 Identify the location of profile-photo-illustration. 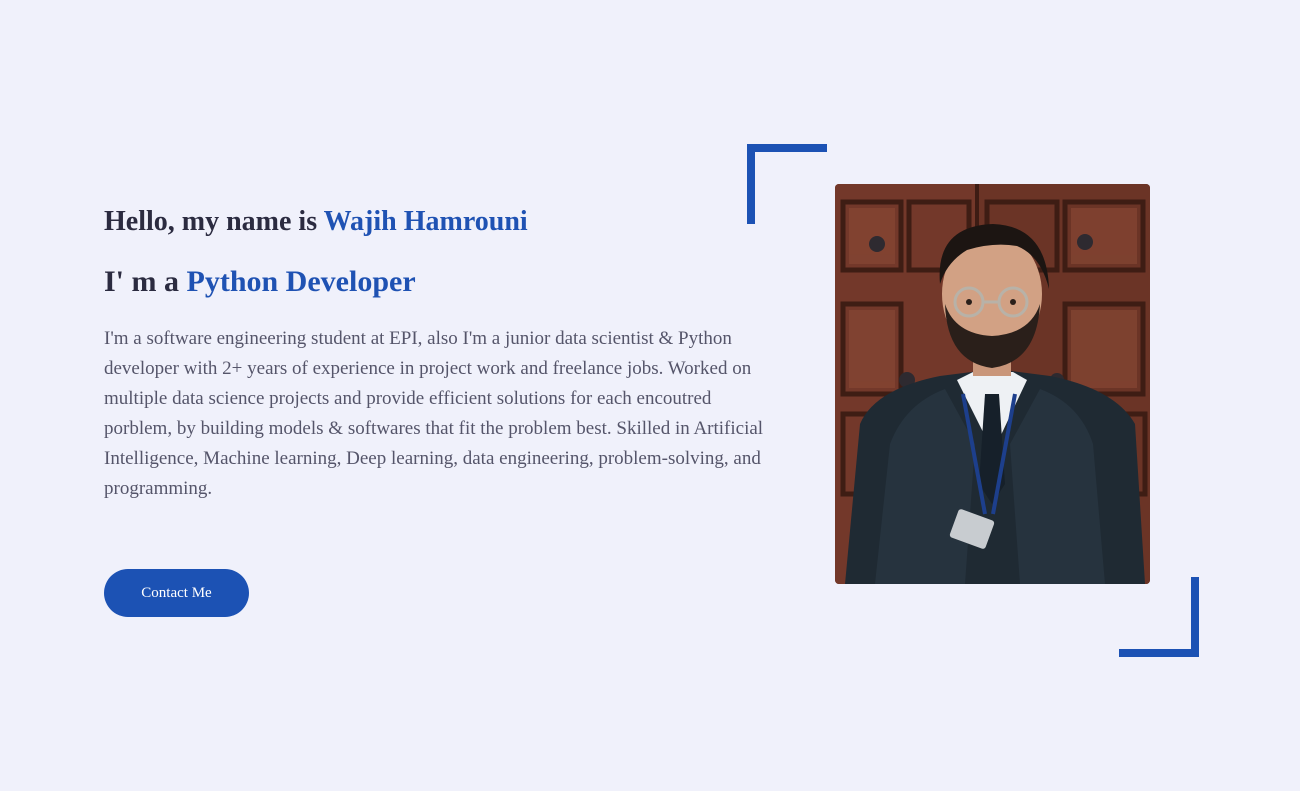
(992, 384).